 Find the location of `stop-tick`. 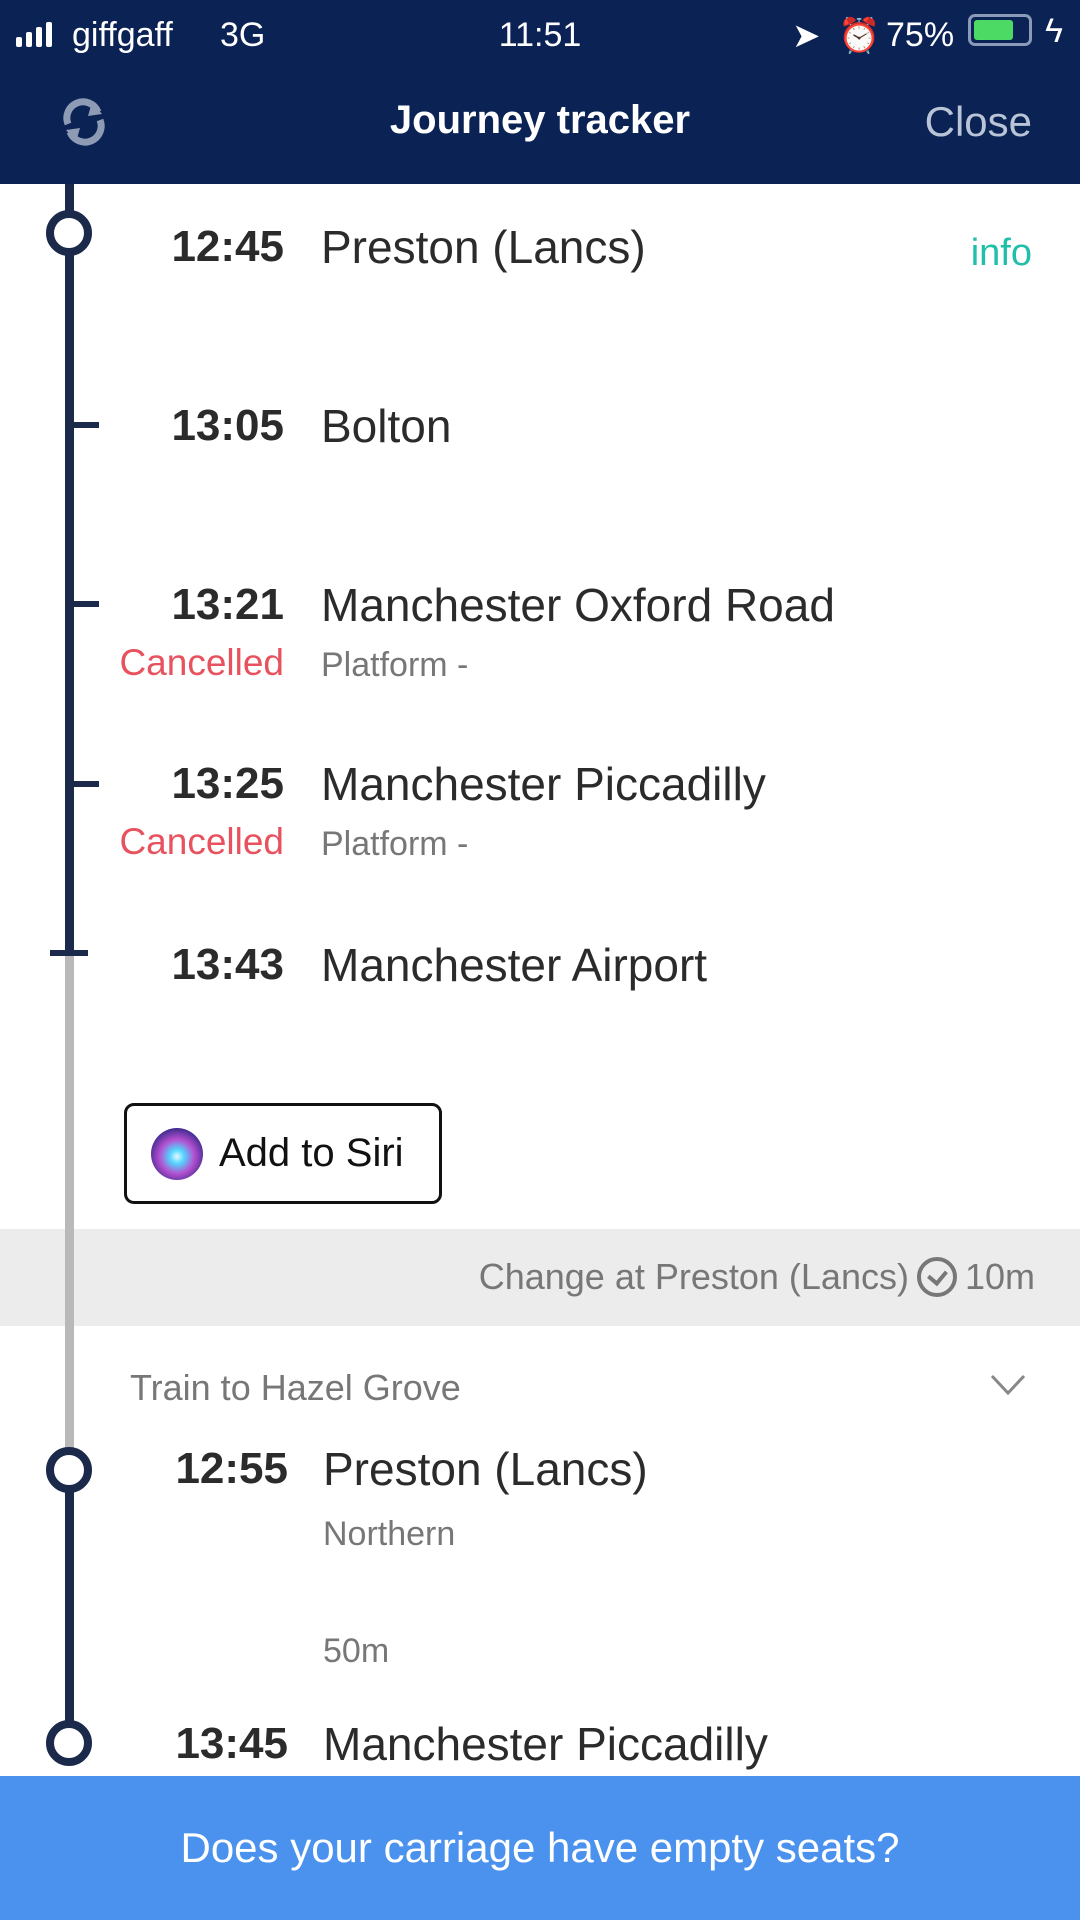

stop-tick is located at coordinates (69, 953).